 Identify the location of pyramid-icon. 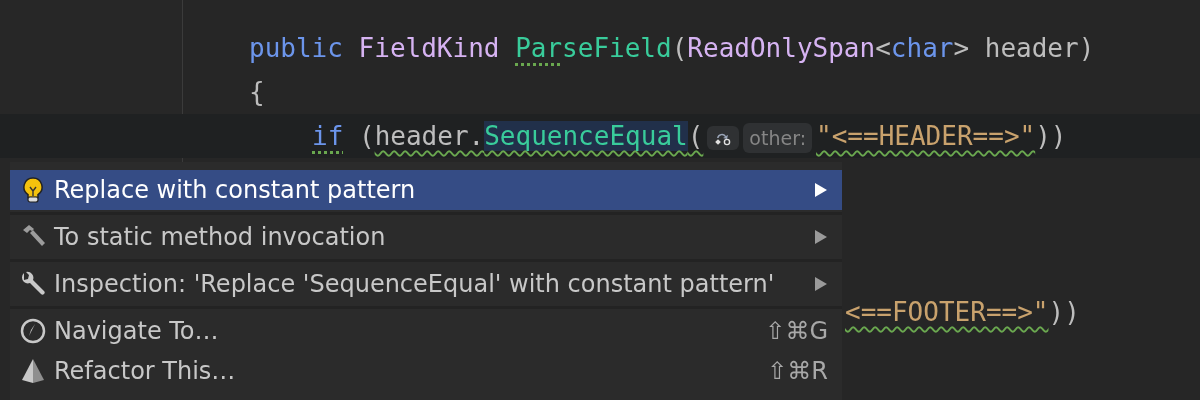
(33, 371).